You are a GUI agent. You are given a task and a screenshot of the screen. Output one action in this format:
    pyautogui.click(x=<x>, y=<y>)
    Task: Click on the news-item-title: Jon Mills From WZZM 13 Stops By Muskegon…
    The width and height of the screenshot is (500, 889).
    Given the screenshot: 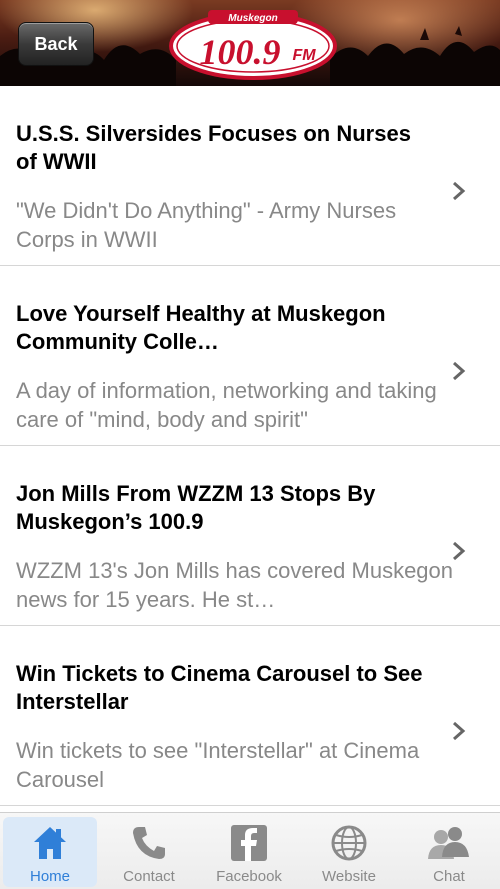 What is the action you would take?
    pyautogui.click(x=196, y=507)
    